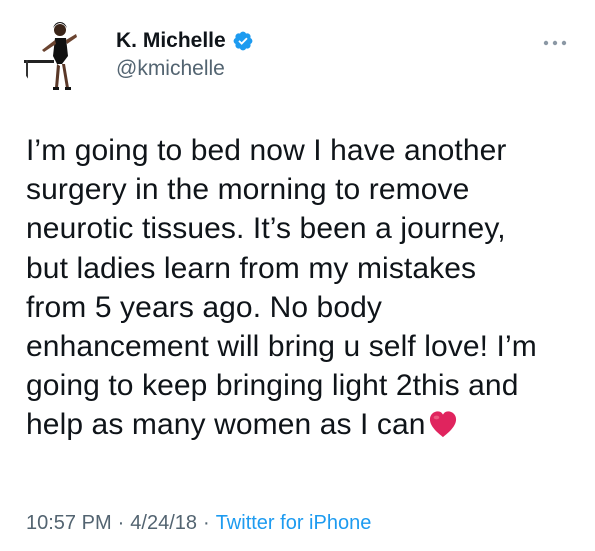  I want to click on tweet-meta: 10:57 PM · 4/24/18 · Twitter for iPhone, so click(198, 523).